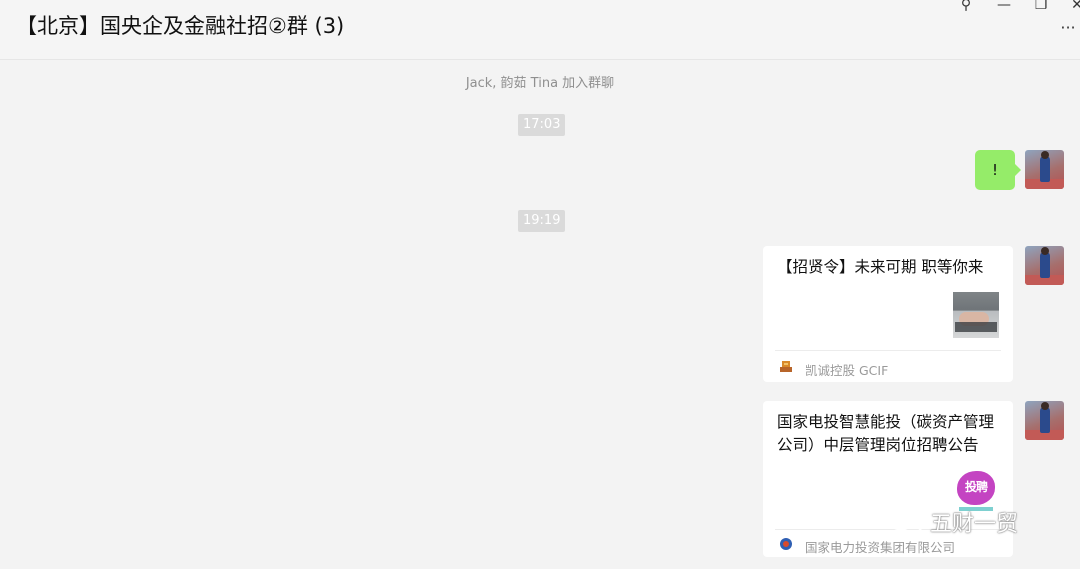  I want to click on minimize-icon: —, so click(1004, 6).